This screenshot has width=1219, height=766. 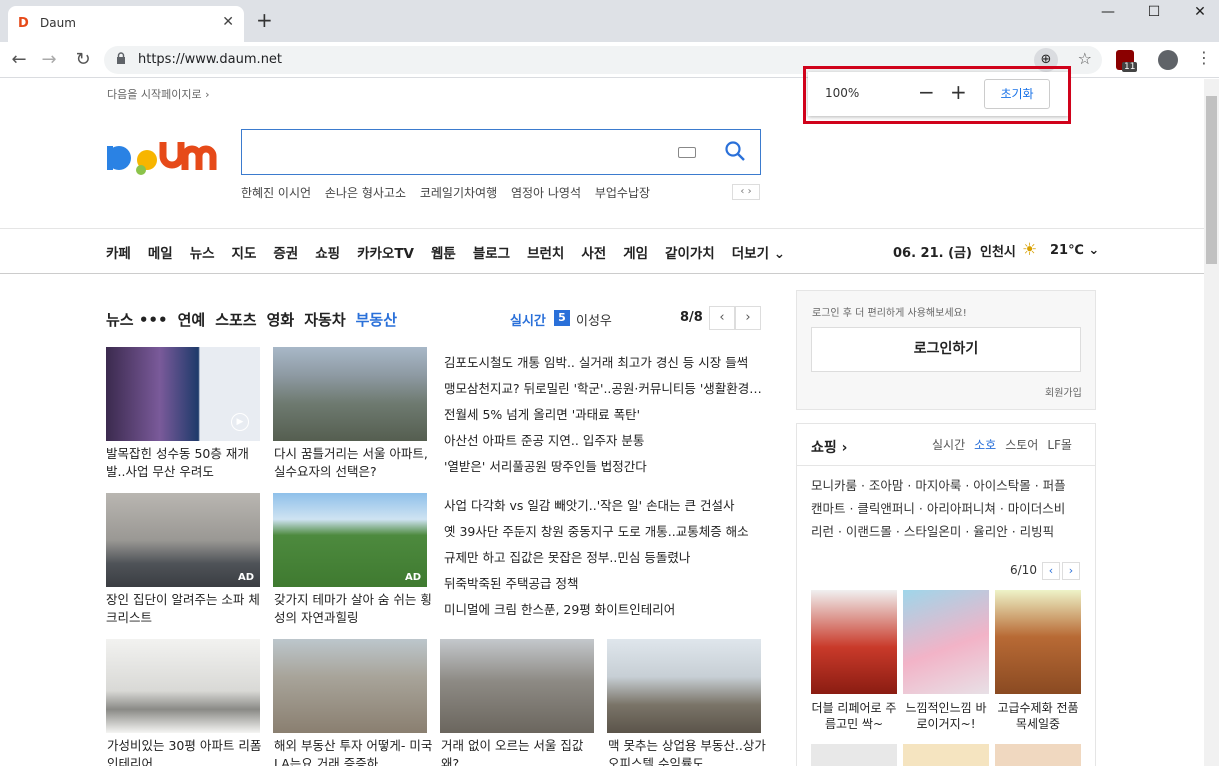 What do you see at coordinates (603, 504) in the screenshot?
I see `headline-link: 사업 다각화 vs 일감 빼앗기..'작은 일' 손대는 큰 건설사` at bounding box center [603, 504].